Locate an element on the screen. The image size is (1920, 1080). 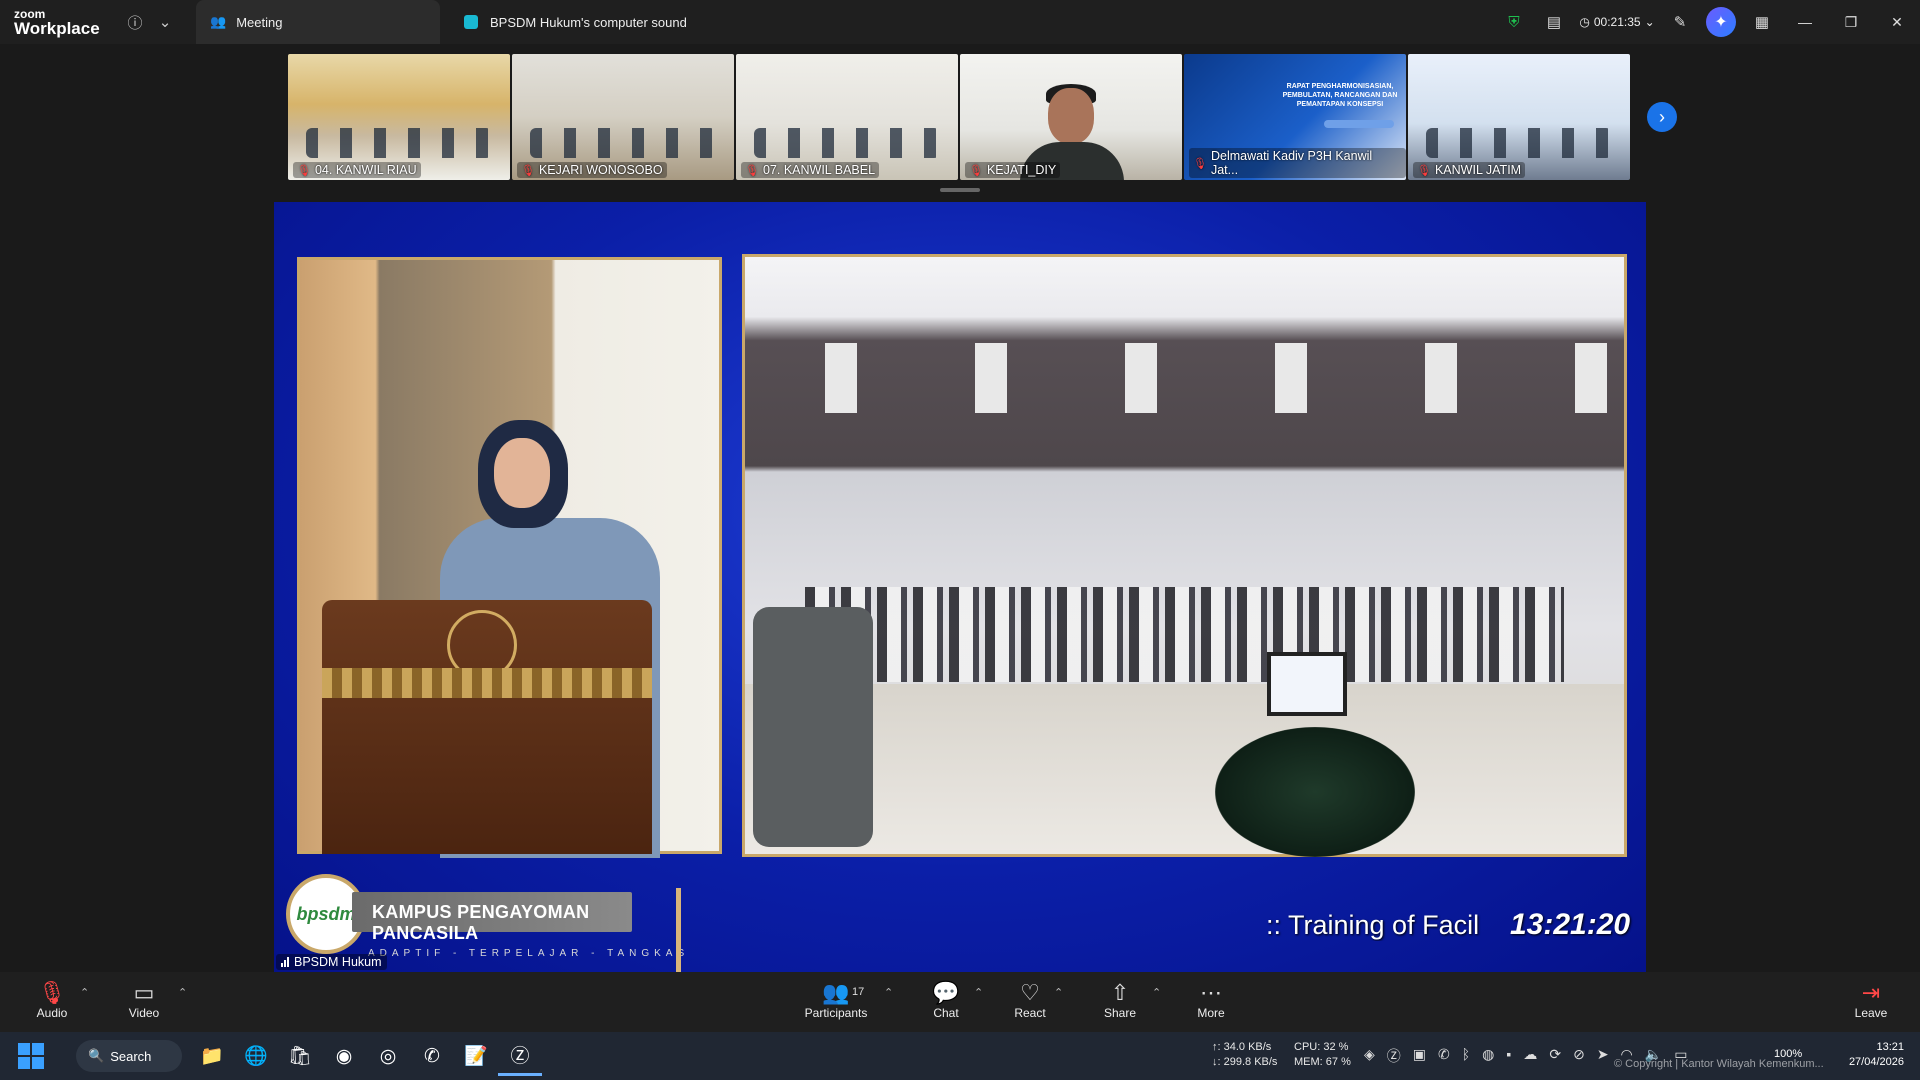
notes-icon: ▤ is located at coordinates (1554, 22).